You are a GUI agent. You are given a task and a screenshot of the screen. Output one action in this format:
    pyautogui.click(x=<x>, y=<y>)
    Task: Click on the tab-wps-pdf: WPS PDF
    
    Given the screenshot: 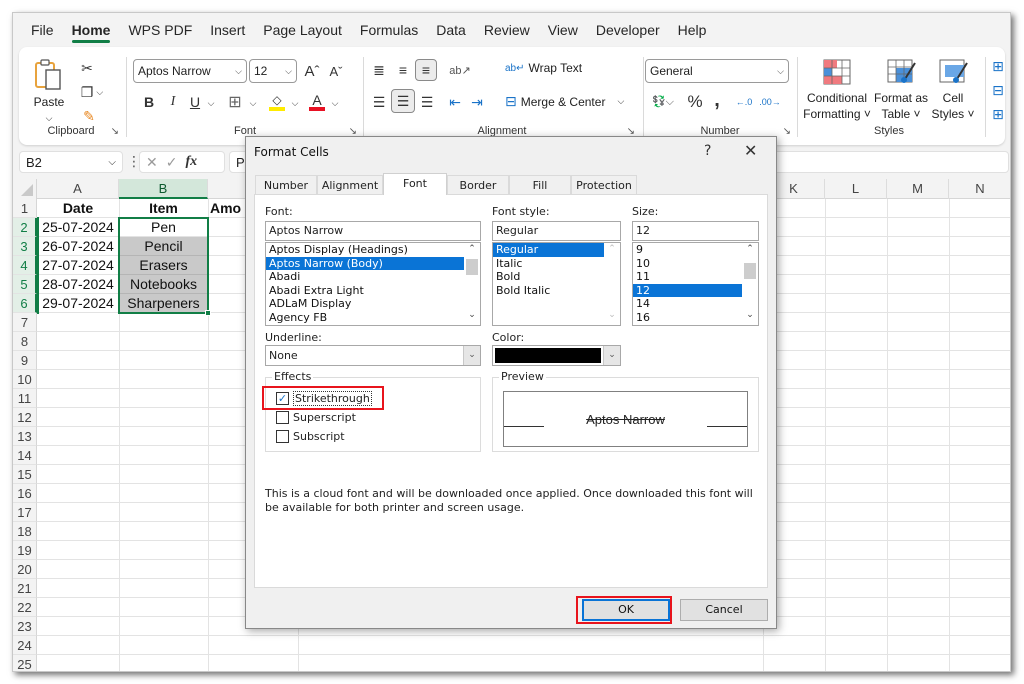 What is the action you would take?
    pyautogui.click(x=160, y=30)
    